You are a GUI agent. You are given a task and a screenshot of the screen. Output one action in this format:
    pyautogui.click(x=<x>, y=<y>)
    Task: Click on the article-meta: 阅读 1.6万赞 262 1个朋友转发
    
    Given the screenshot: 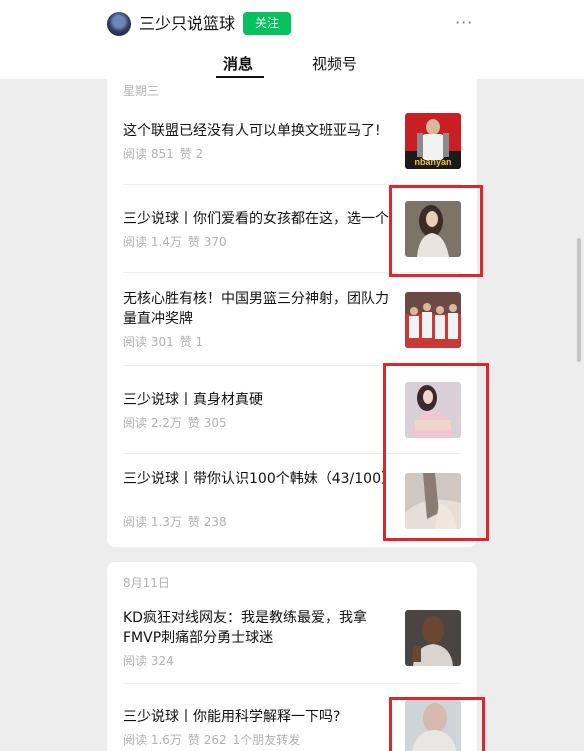 What is the action you would take?
    pyautogui.click(x=214, y=740)
    